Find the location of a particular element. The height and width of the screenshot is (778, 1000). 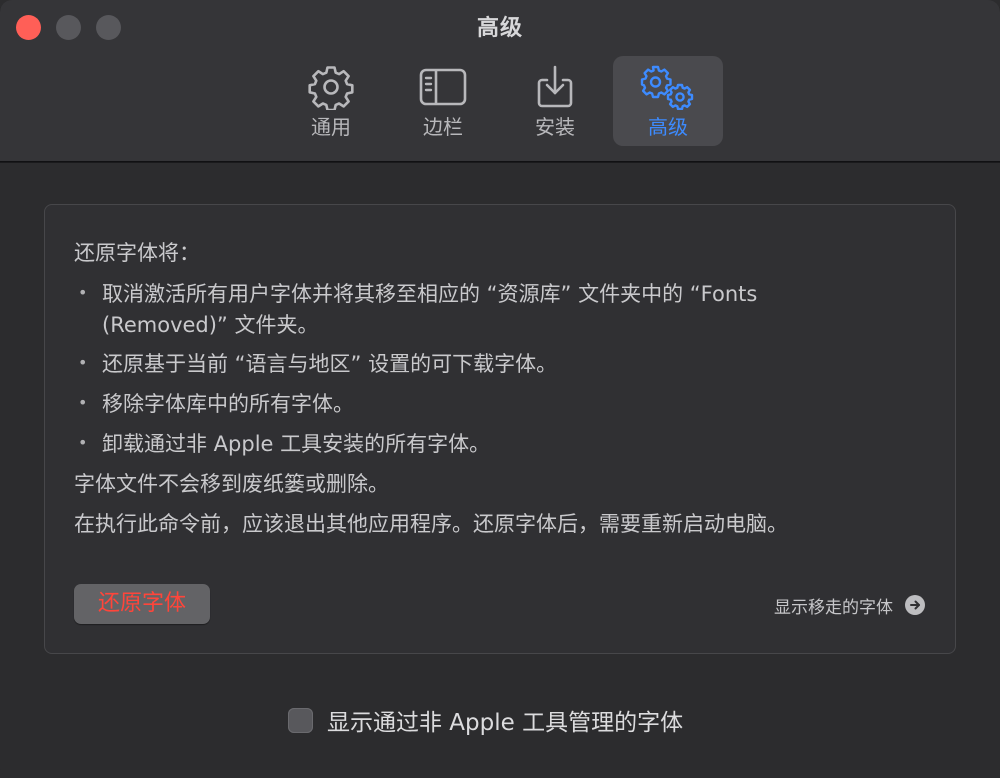

show-non-apple-fonts-checkbox is located at coordinates (300, 720).